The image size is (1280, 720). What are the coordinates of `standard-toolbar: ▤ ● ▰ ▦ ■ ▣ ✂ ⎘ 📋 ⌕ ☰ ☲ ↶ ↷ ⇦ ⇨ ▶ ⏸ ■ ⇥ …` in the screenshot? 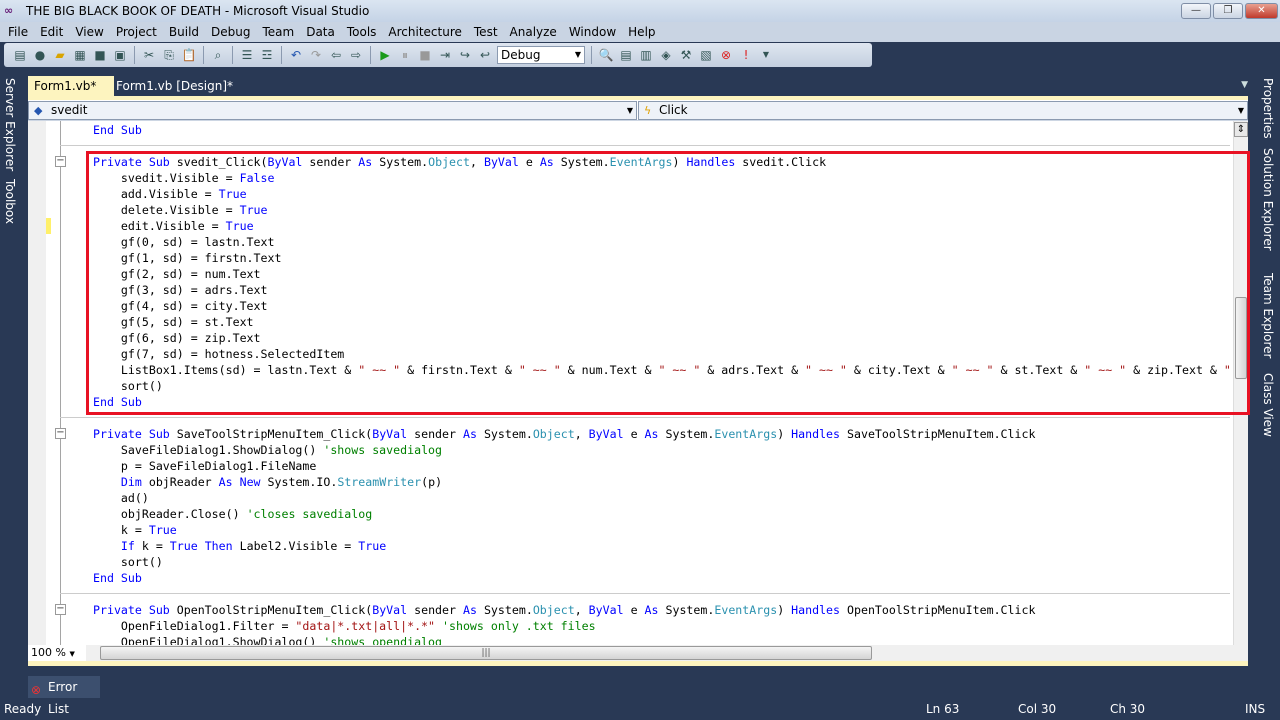 It's located at (438, 55).